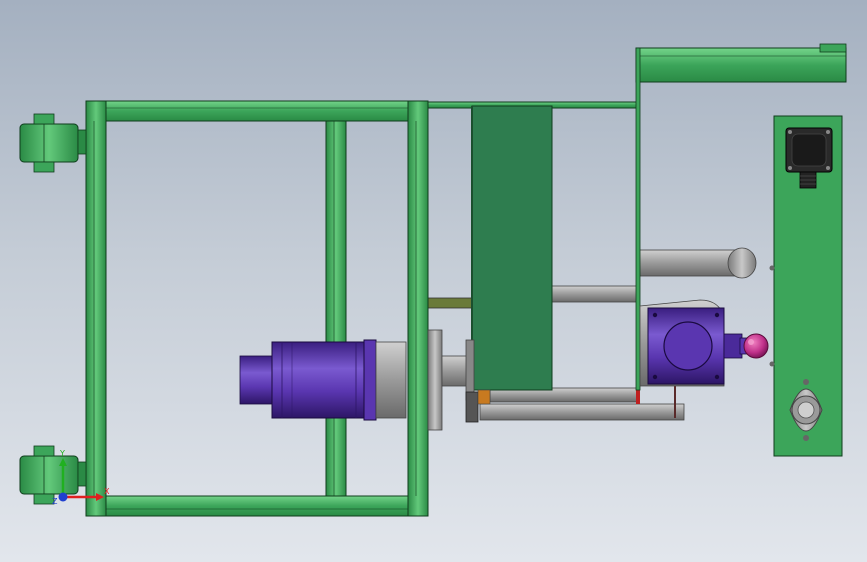 The height and width of the screenshot is (562, 867). I want to click on triad-z-label: Z, so click(55, 501).